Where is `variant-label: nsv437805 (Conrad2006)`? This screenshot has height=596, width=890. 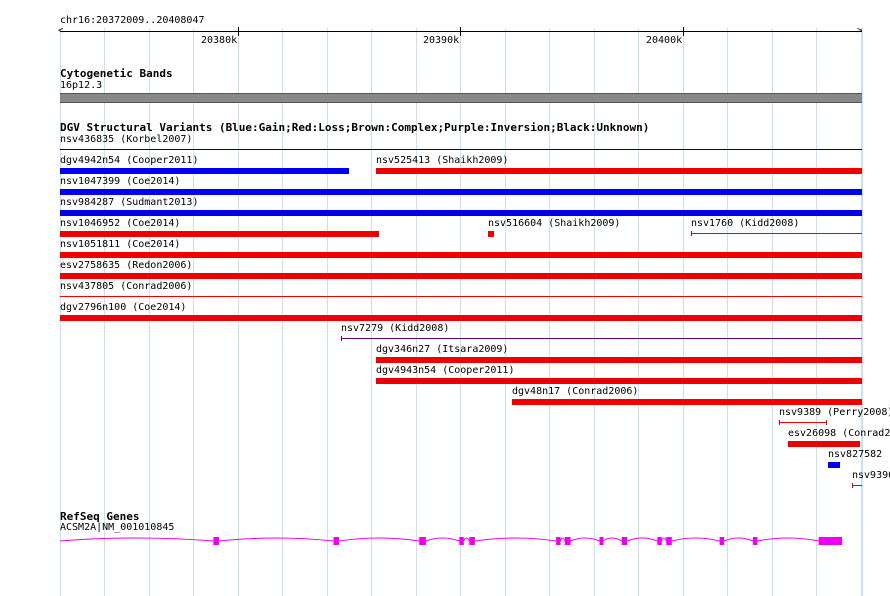
variant-label: nsv437805 (Conrad2006) is located at coordinates (126, 286).